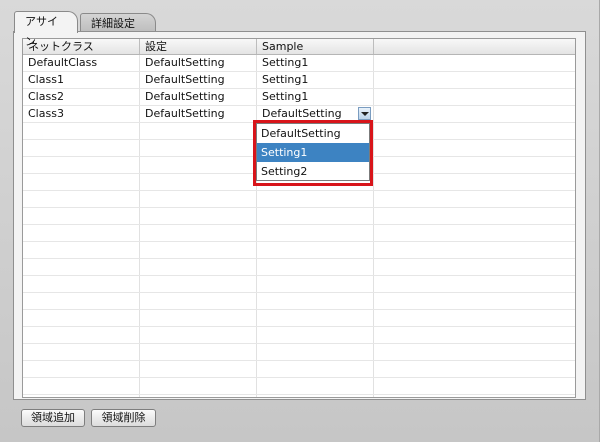  I want to click on sample-combobox-value: DefaultSetting, so click(307, 114).